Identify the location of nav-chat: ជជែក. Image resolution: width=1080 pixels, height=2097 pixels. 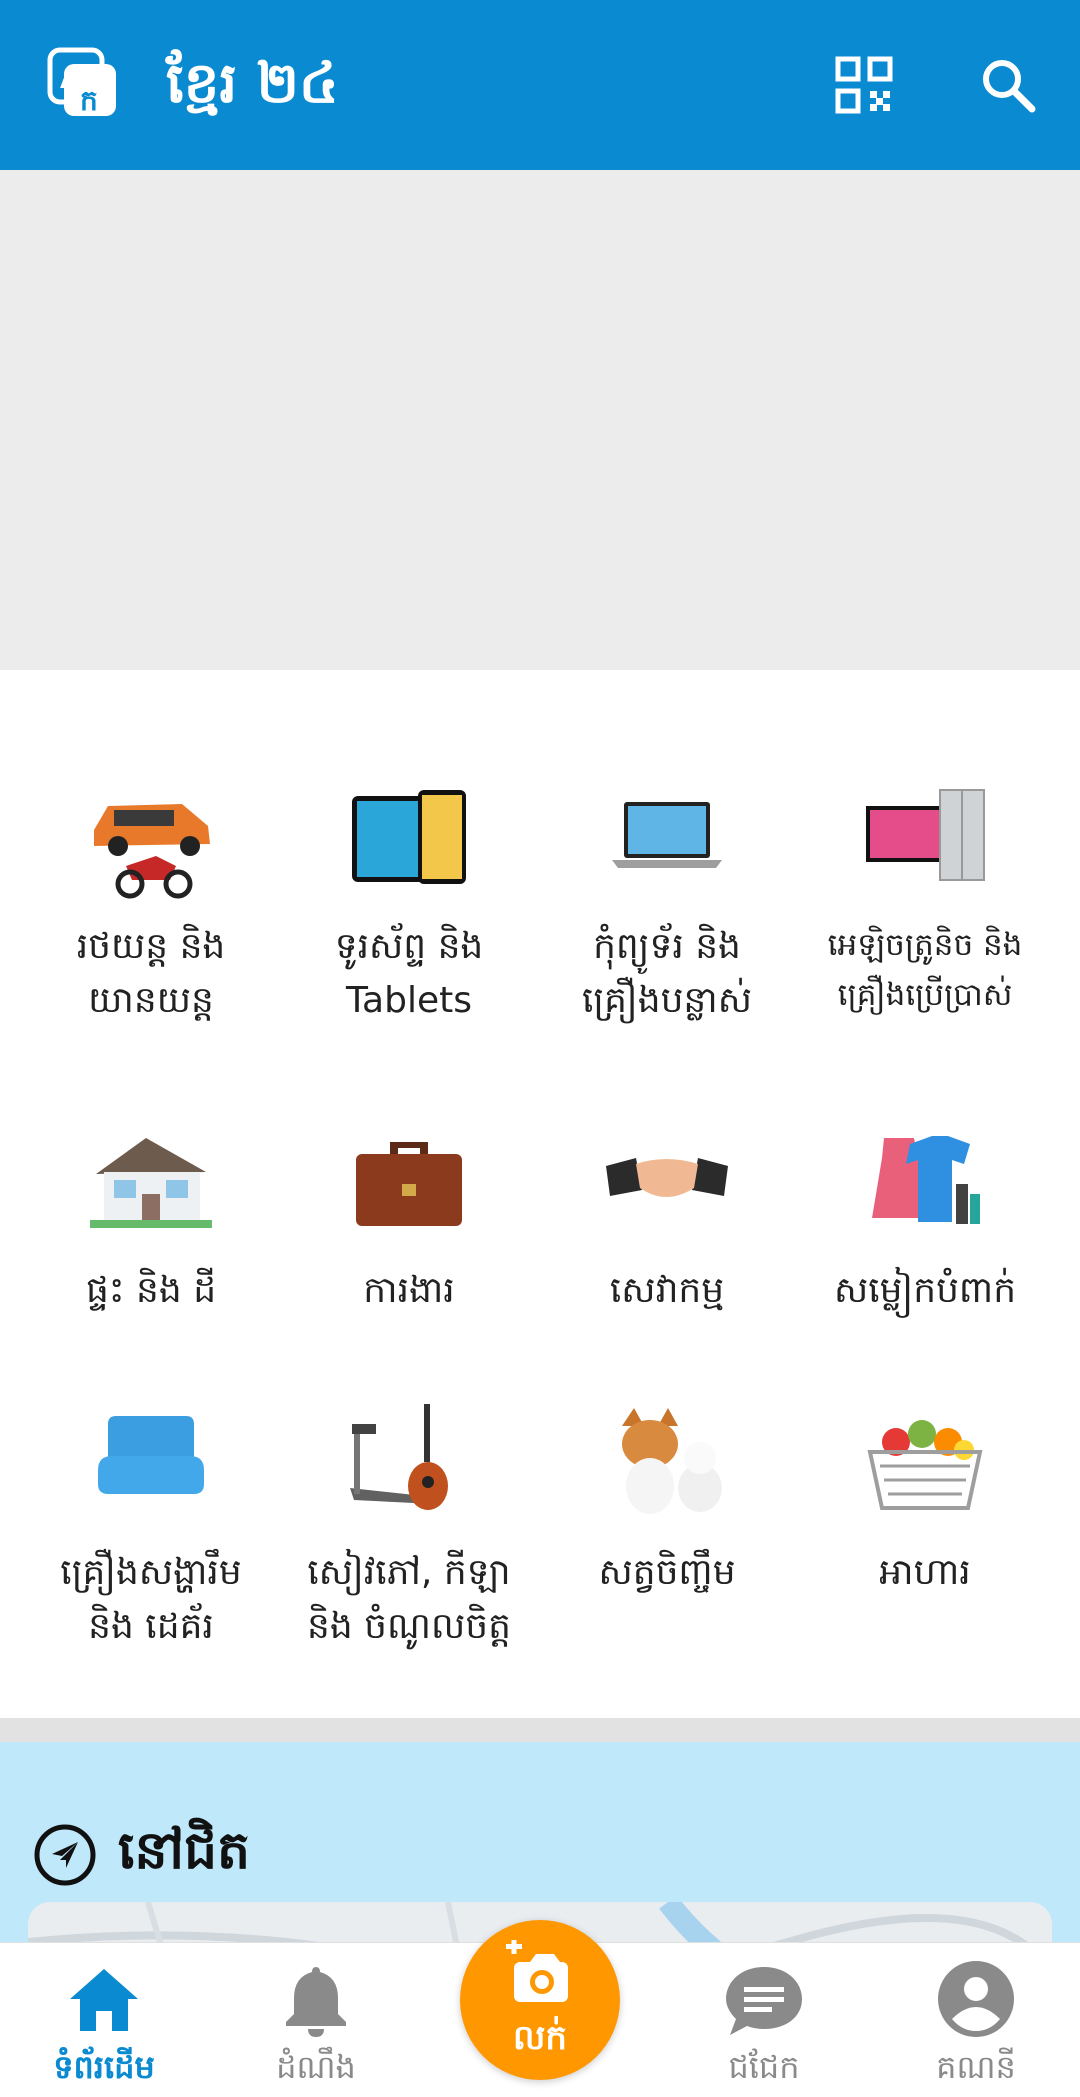
(764, 2020).